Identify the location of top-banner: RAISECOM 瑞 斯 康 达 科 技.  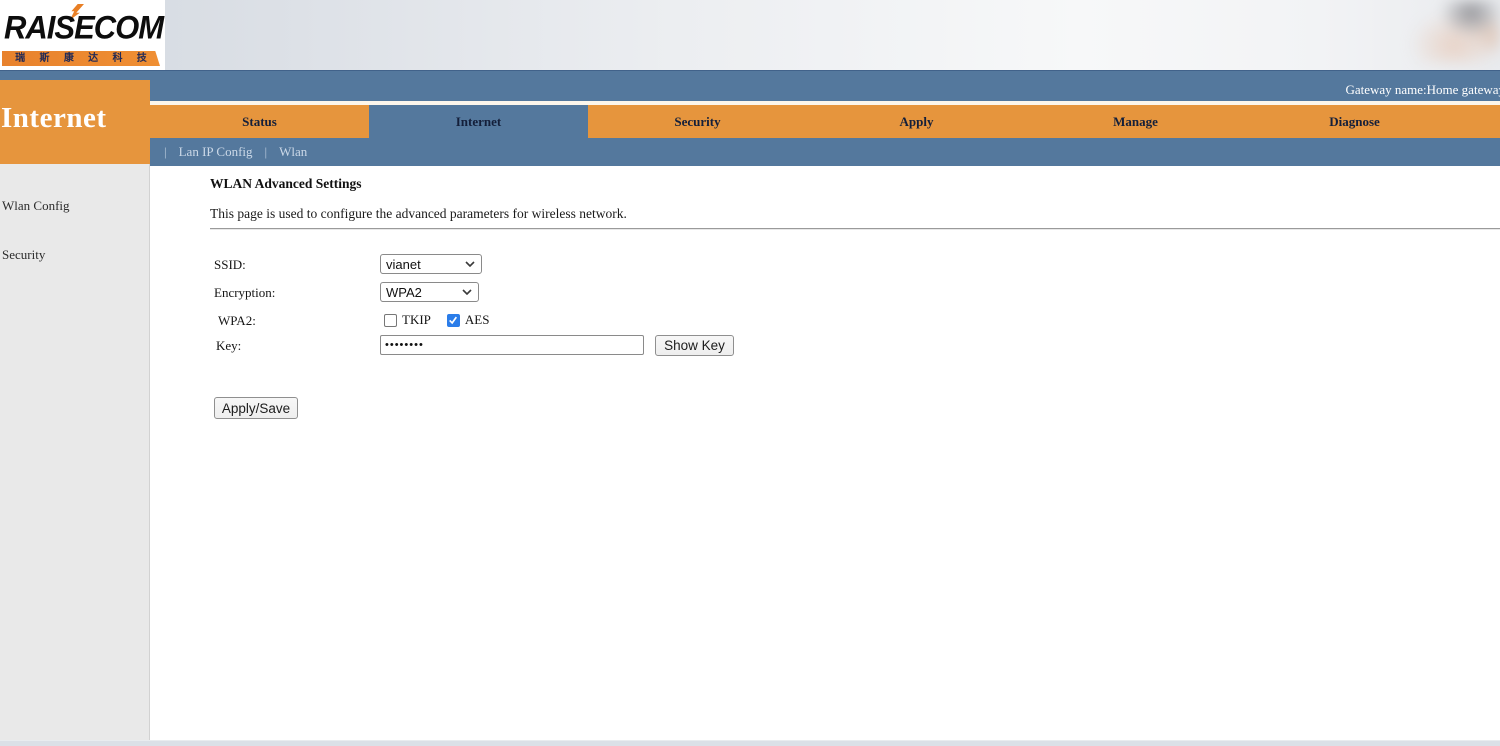
(750, 35).